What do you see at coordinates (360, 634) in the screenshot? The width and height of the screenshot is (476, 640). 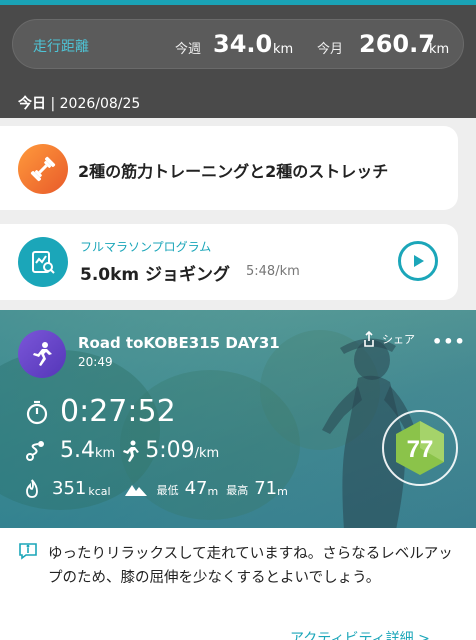 I see `activity-detail-link: アクティビティ詳細 >` at bounding box center [360, 634].